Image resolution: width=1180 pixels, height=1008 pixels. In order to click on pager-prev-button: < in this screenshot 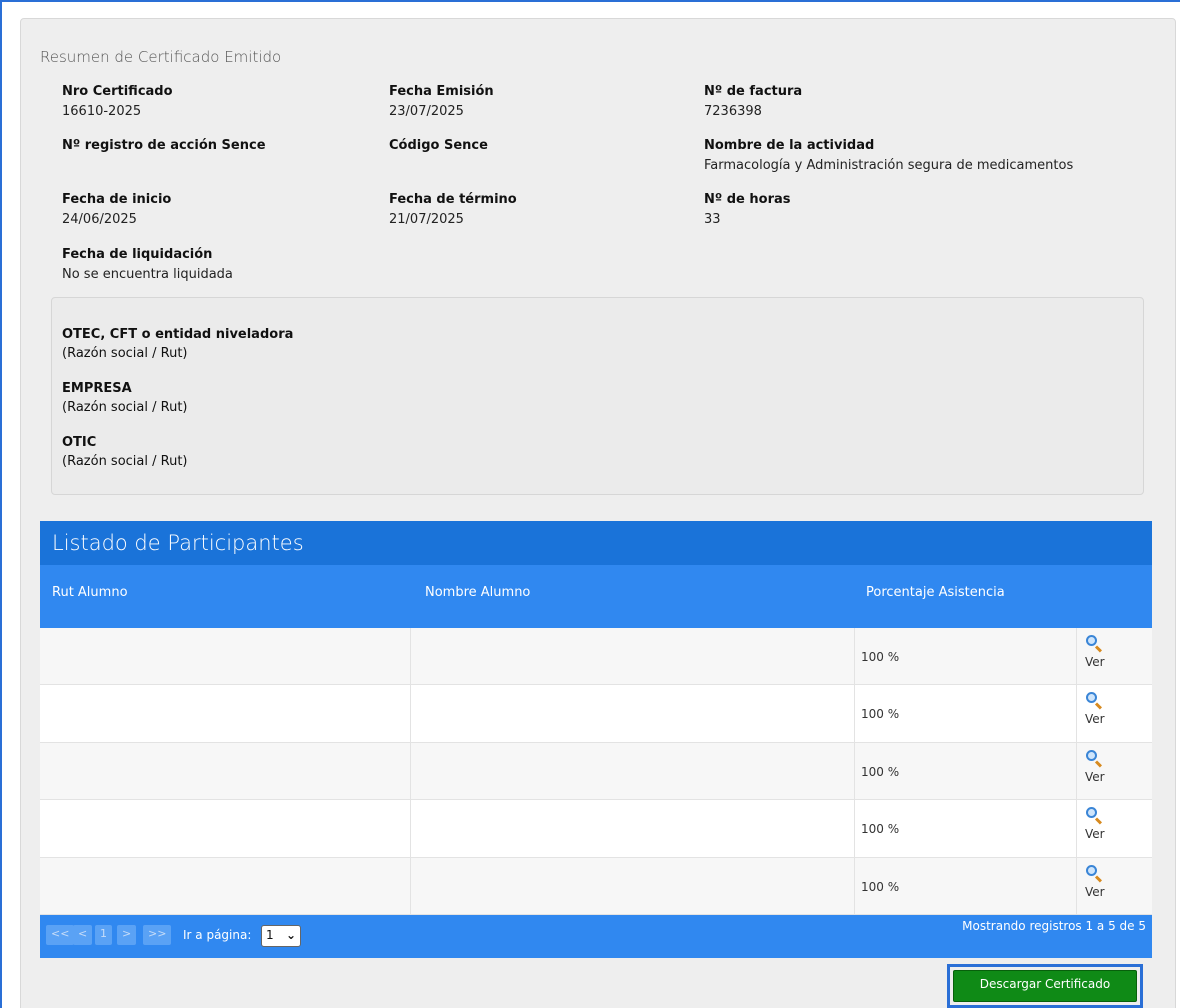, I will do `click(83, 935)`.